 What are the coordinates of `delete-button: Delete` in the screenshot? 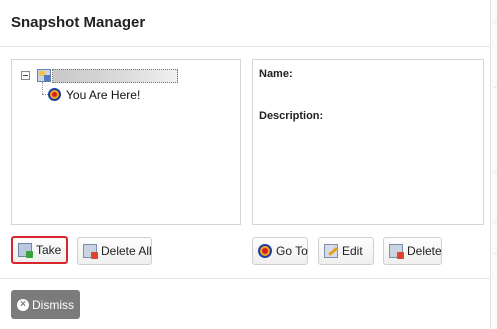 It's located at (412, 251).